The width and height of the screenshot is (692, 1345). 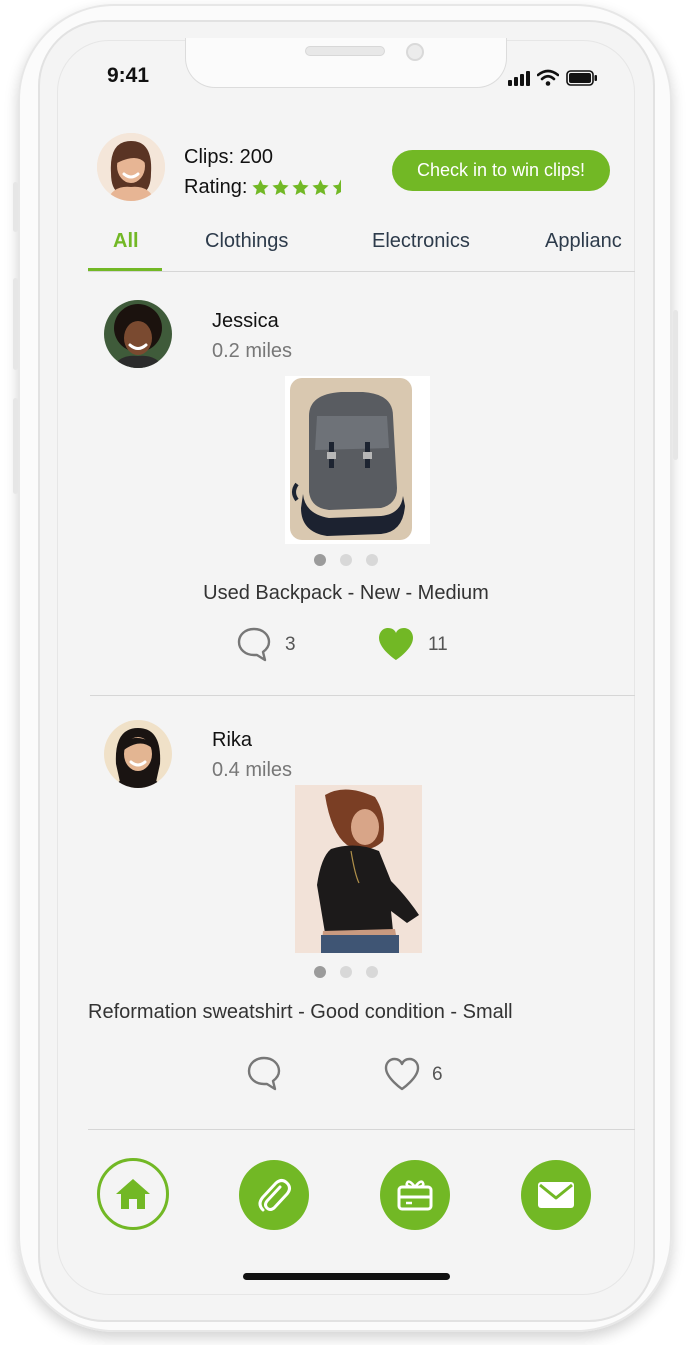 I want to click on nav-home-button, so click(x=133, y=1194).